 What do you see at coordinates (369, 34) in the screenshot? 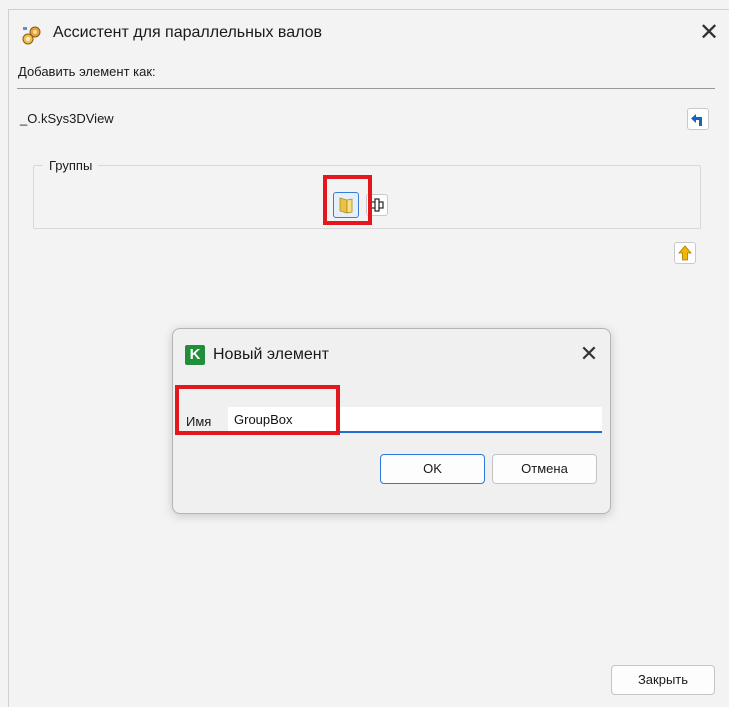
I see `title-bar: Ассистент для параллельных валов ✕` at bounding box center [369, 34].